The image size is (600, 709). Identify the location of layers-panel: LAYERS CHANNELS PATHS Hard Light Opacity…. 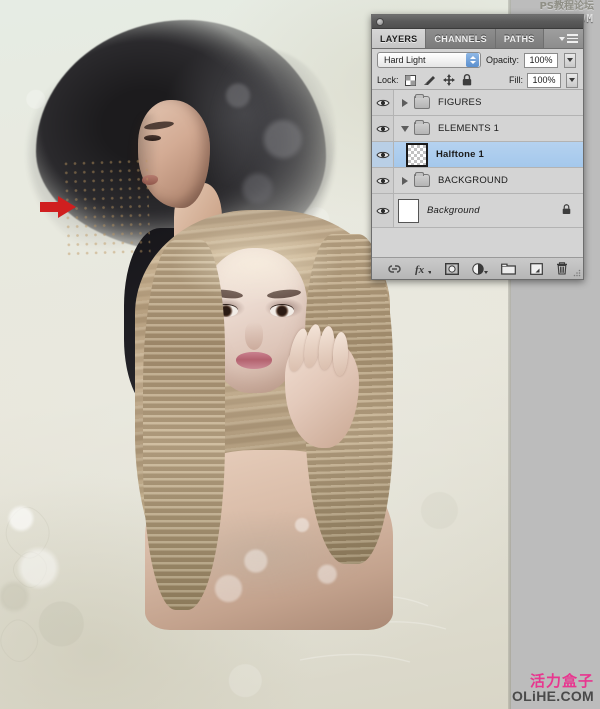
(477, 147).